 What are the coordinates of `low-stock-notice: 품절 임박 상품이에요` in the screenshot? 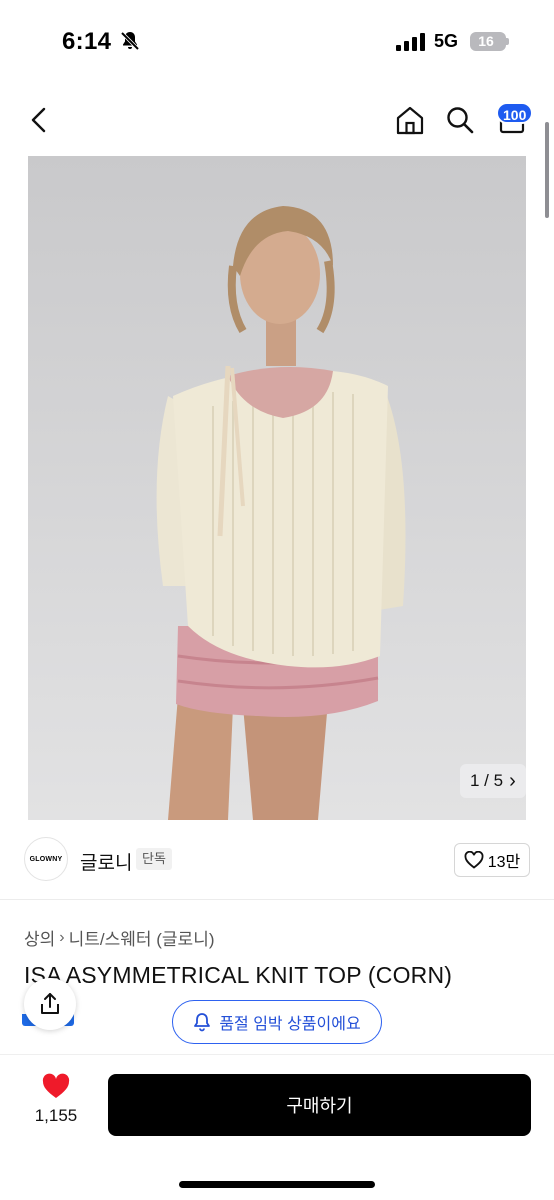 It's located at (277, 1022).